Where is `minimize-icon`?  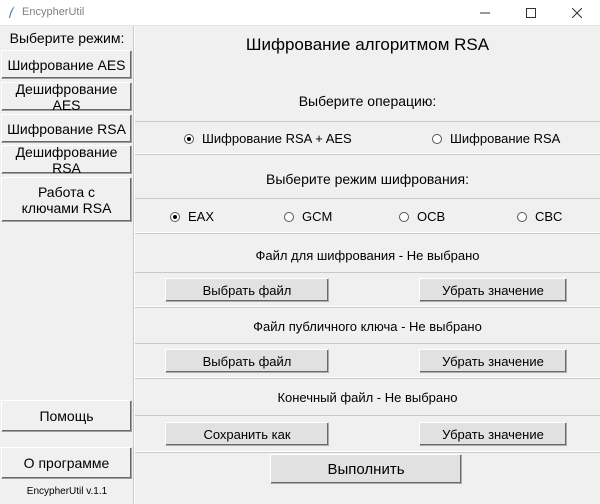
minimize-icon is located at coordinates (485, 13).